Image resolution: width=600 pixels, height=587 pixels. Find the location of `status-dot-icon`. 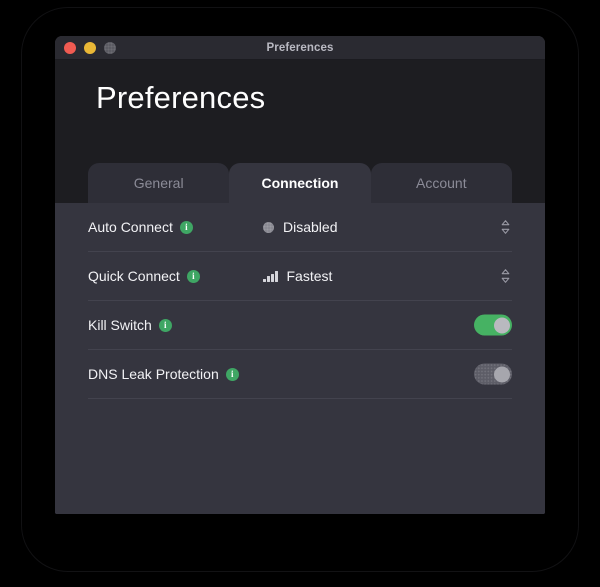

status-dot-icon is located at coordinates (268, 227).